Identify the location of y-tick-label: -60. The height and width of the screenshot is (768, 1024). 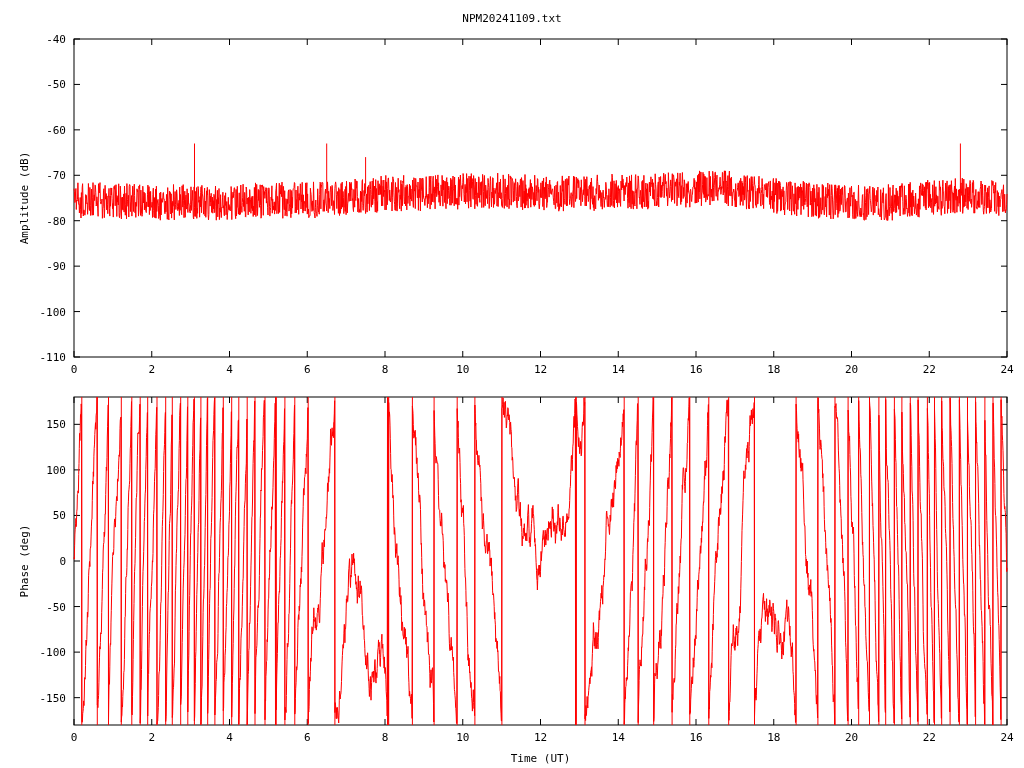
(56, 130).